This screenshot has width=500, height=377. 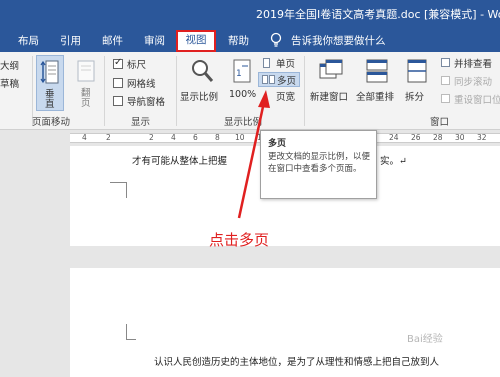 What do you see at coordinates (277, 144) in the screenshot?
I see `tooltip-title: 多页` at bounding box center [277, 144].